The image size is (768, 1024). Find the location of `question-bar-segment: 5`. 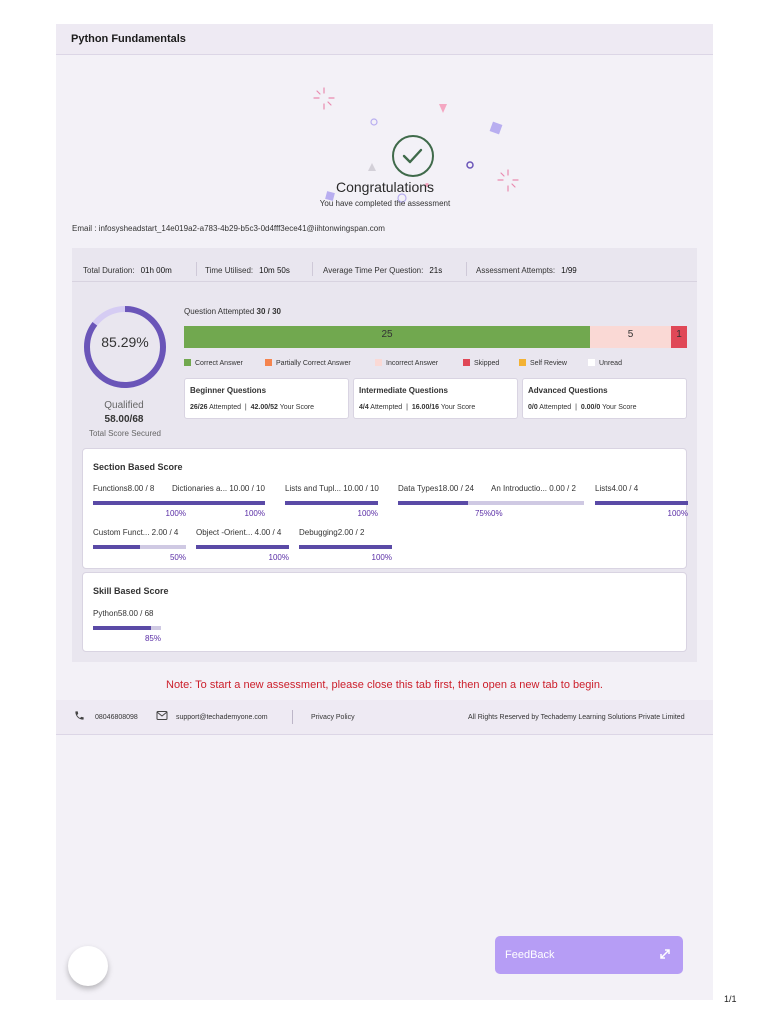

question-bar-segment: 5 is located at coordinates (630, 337).